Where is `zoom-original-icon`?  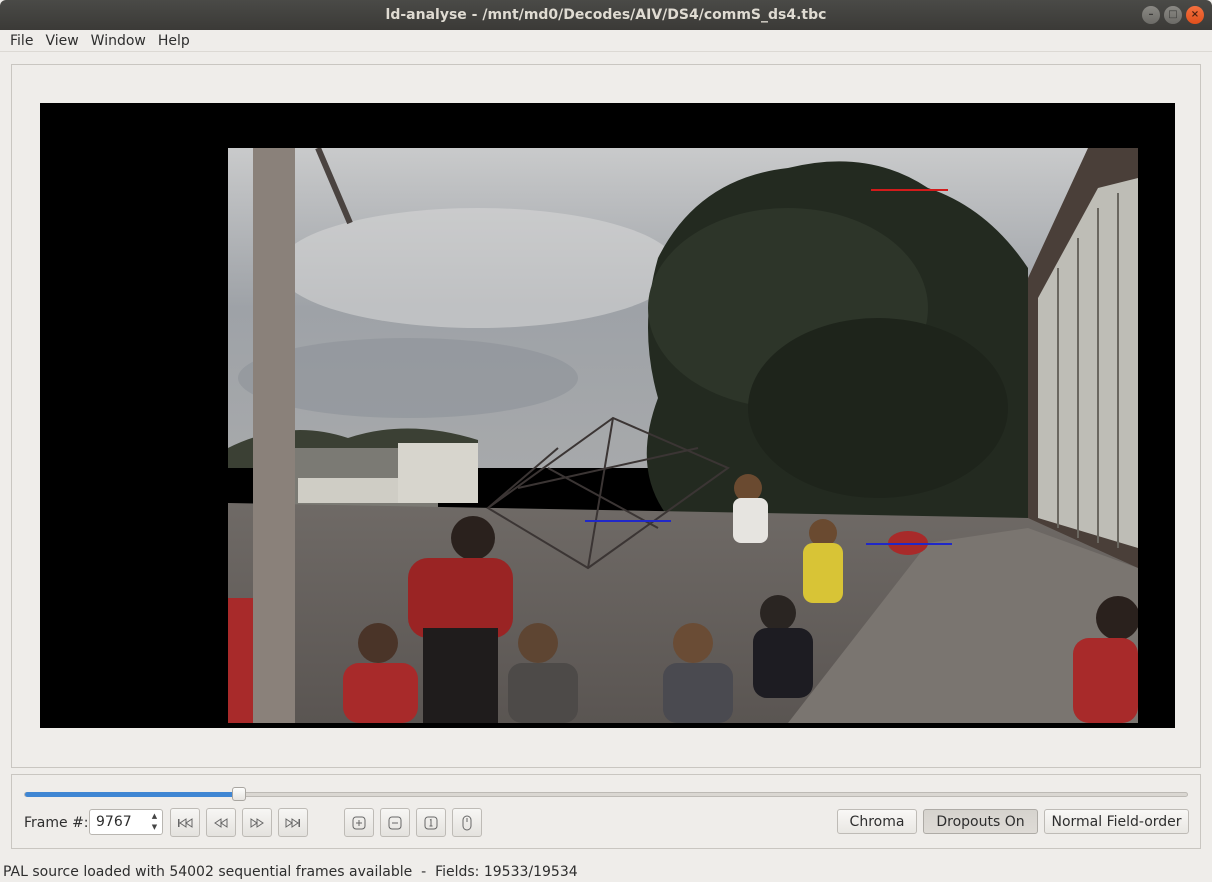
zoom-original-icon is located at coordinates (431, 822).